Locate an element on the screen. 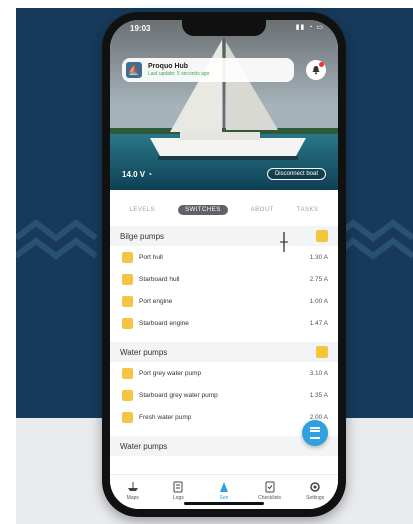 The image size is (413, 524). menu-fab-button is located at coordinates (315, 433).